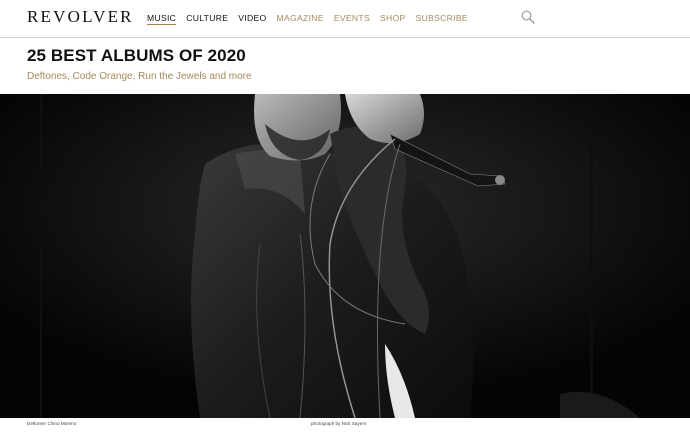  Describe the element at coordinates (528, 17) in the screenshot. I see `search-icon` at that location.